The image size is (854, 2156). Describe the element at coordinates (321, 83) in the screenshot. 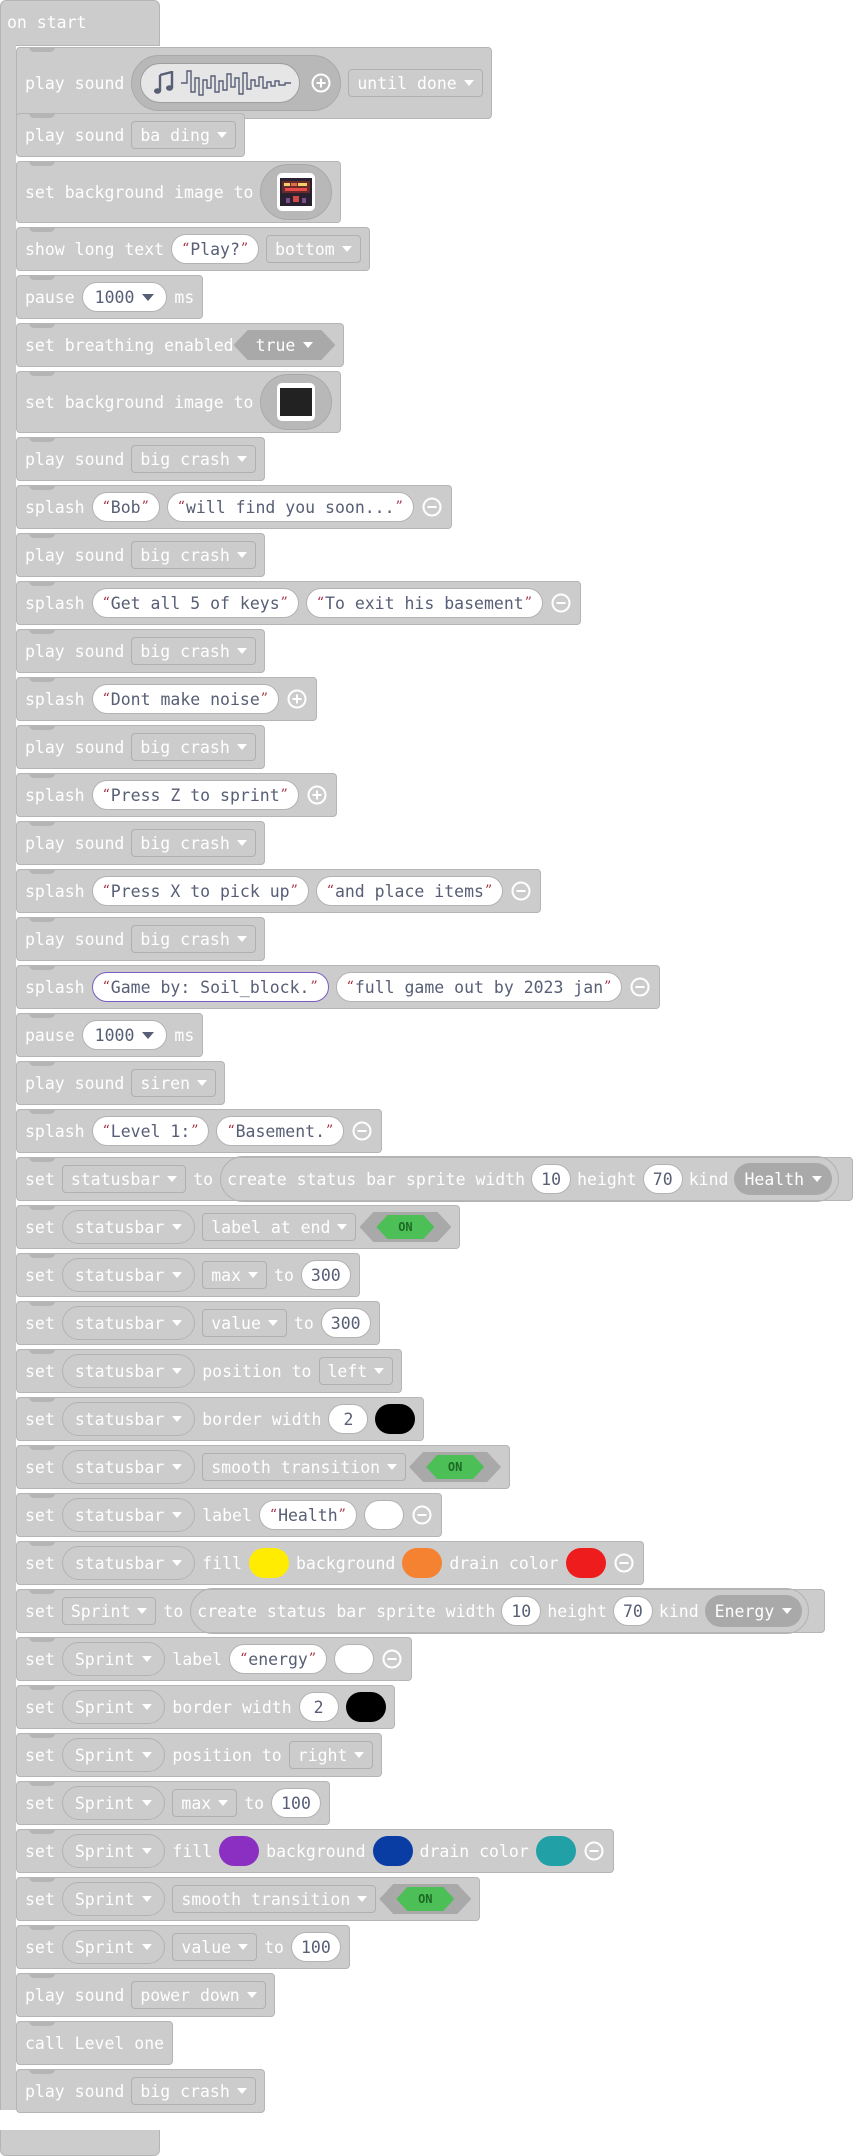

I see `add-circle-icon` at that location.